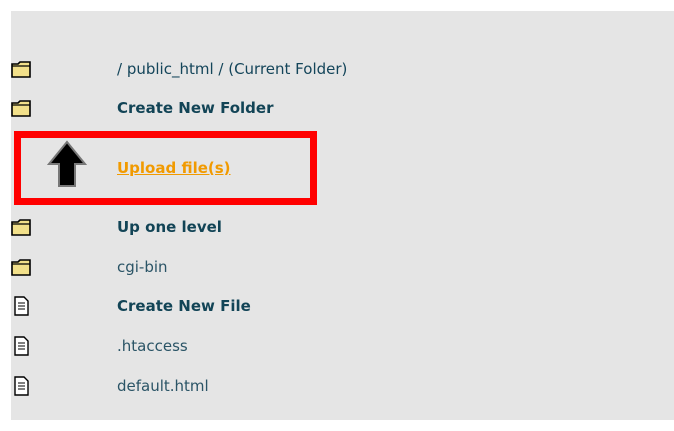  Describe the element at coordinates (163, 386) in the screenshot. I see `default-html-link: default.html` at that location.